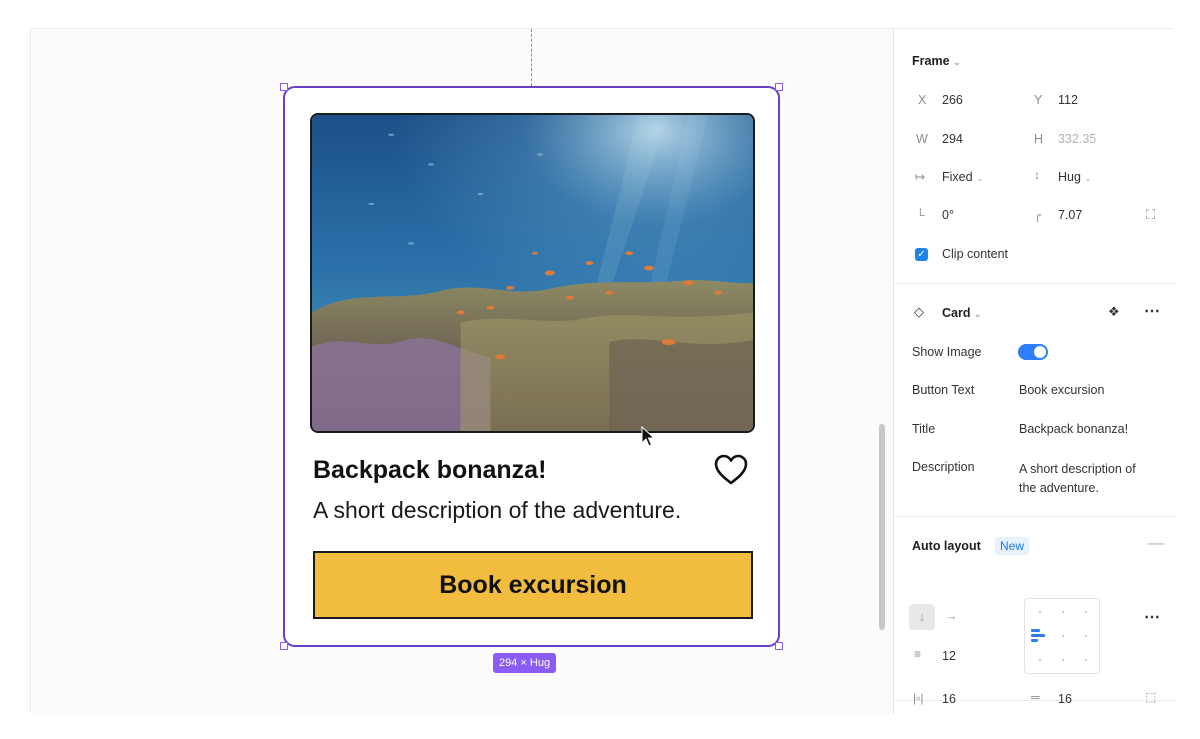  Describe the element at coordinates (1037, 175) in the screenshot. I see `vertical-resize-icon: ↕` at that location.